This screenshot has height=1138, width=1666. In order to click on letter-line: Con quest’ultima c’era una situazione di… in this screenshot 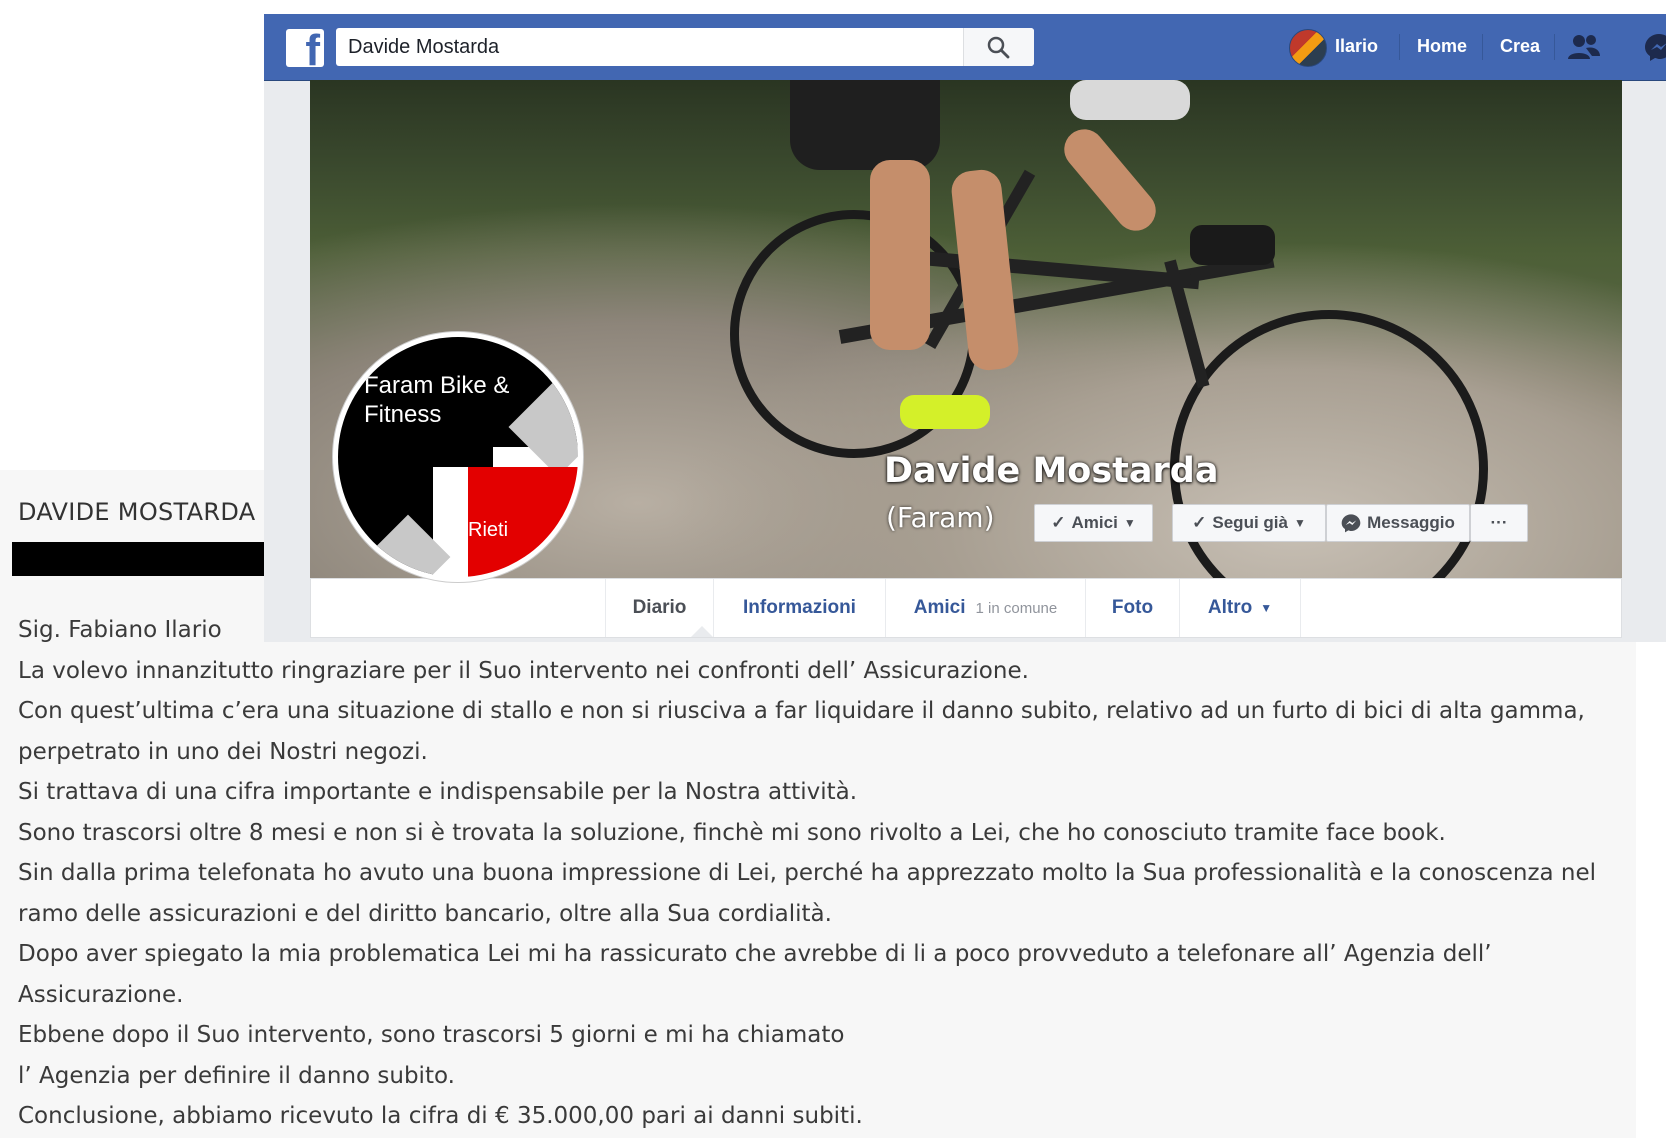, I will do `click(801, 711)`.